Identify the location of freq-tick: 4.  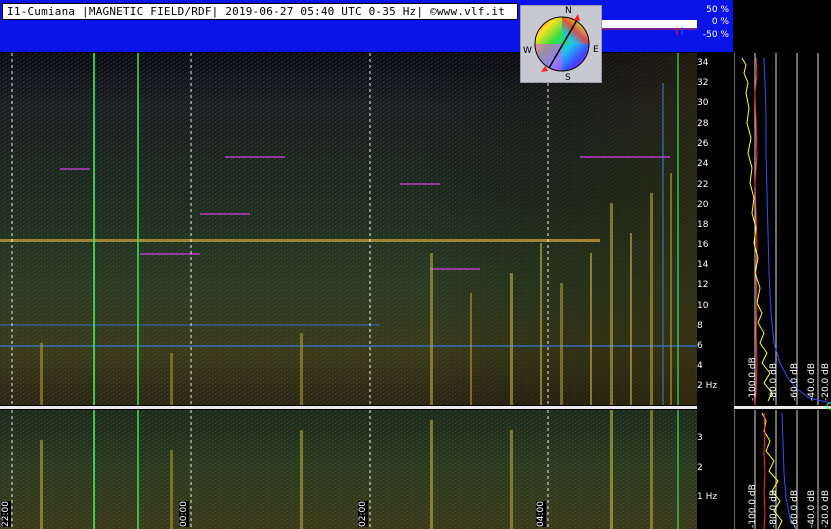
(700, 366).